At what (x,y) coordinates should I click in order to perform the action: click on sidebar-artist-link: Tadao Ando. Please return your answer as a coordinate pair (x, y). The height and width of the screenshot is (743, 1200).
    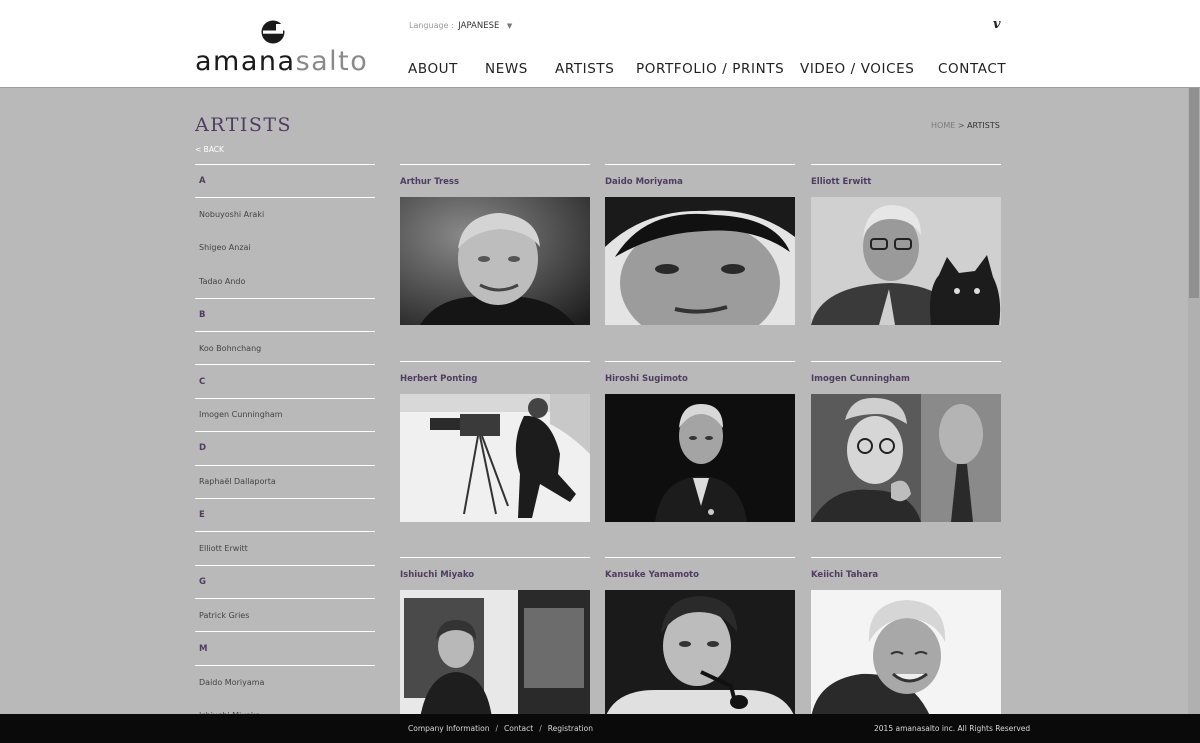
    Looking at the image, I should click on (285, 280).